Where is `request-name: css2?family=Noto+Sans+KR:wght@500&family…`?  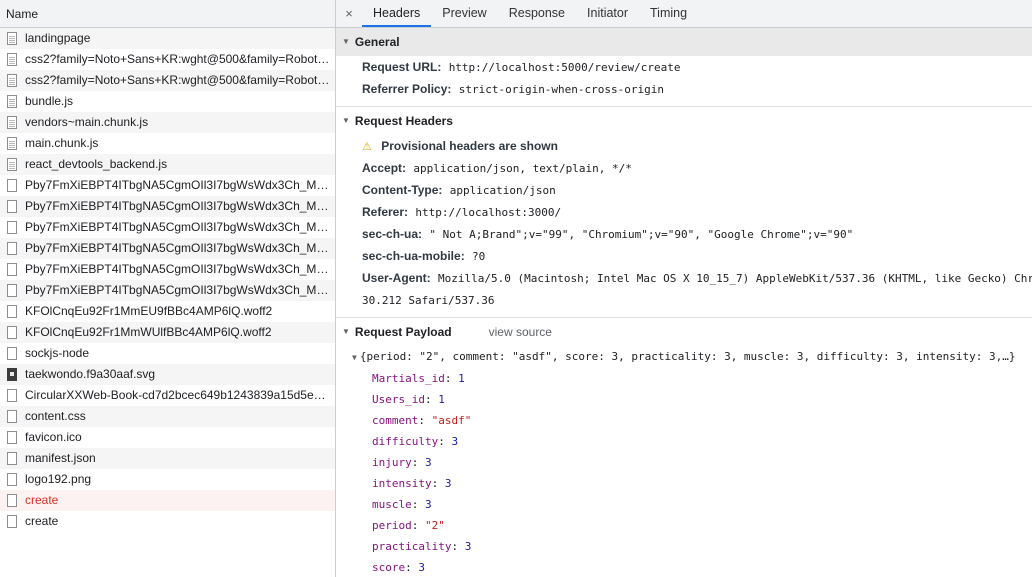 request-name: css2?family=Noto+Sans+KR:wght@500&family… is located at coordinates (177, 59).